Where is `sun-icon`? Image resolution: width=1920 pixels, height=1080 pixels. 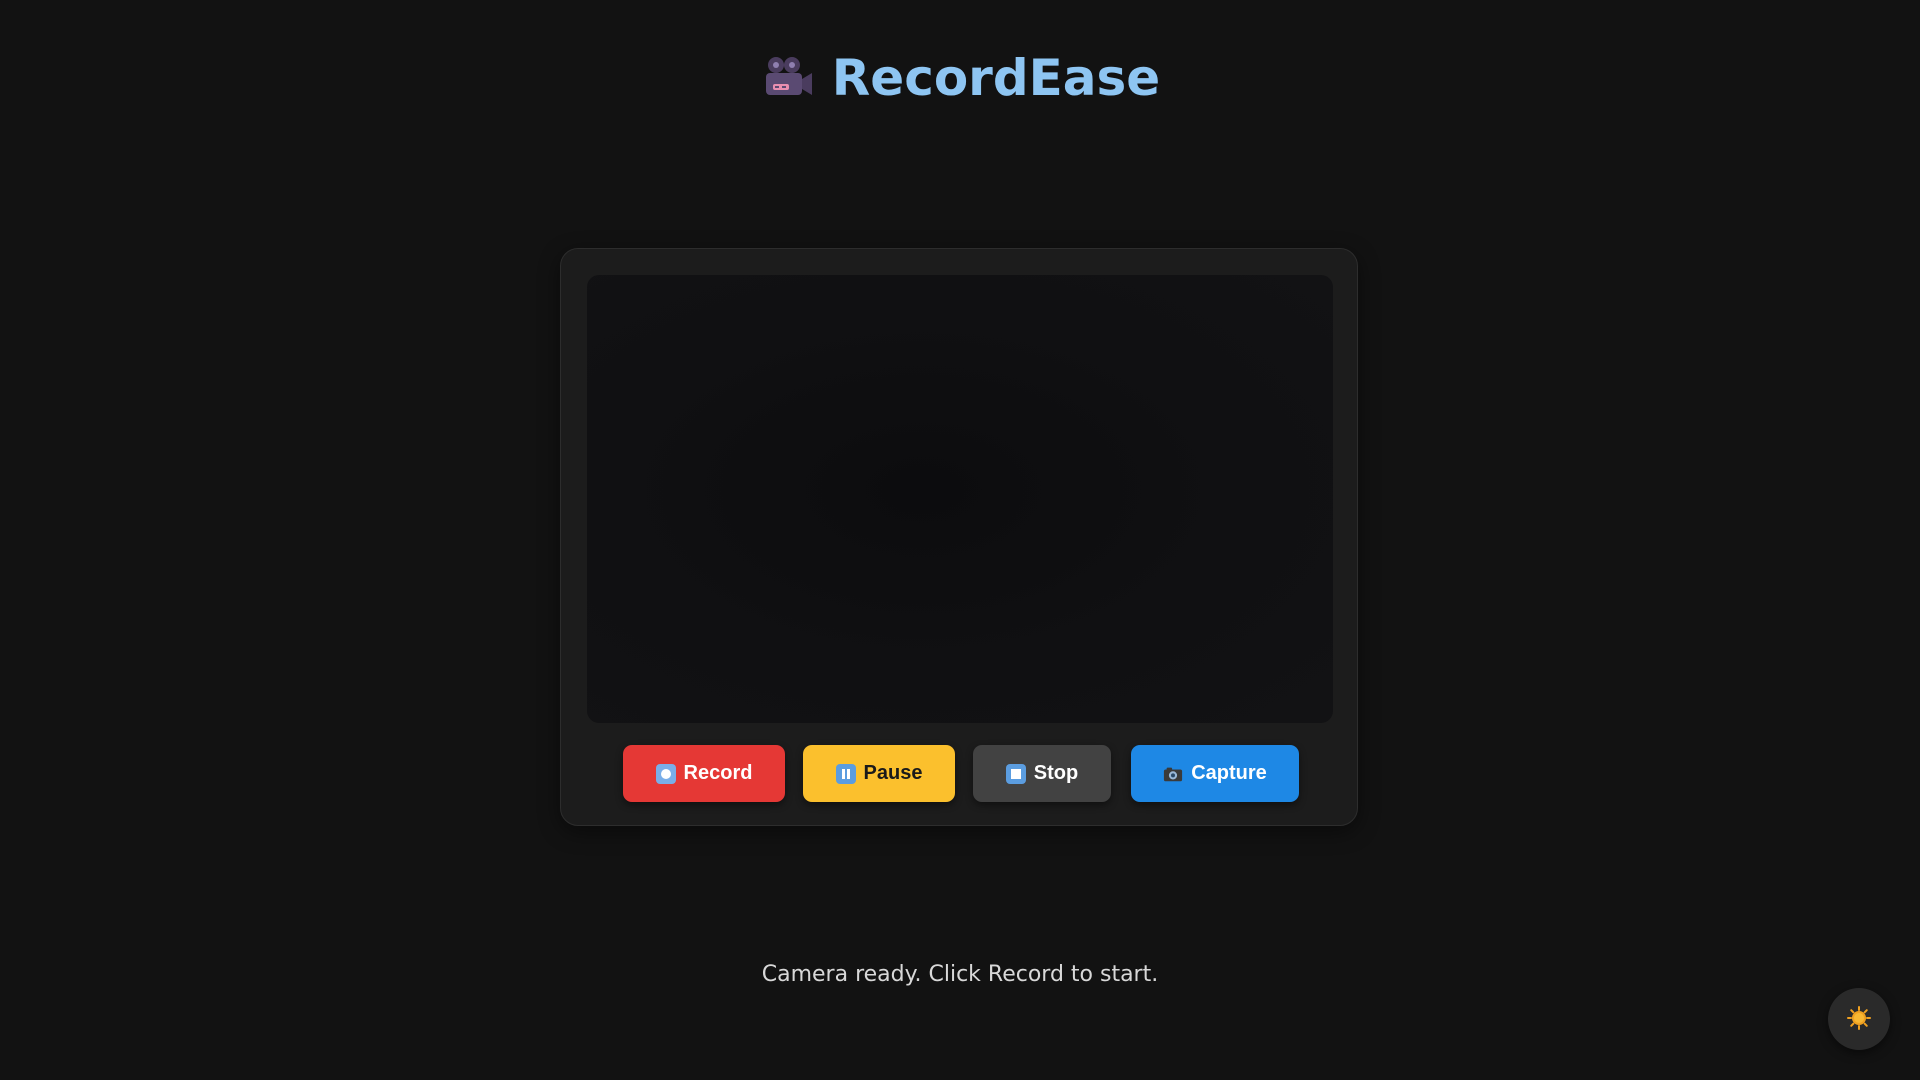
sun-icon is located at coordinates (1859, 1019).